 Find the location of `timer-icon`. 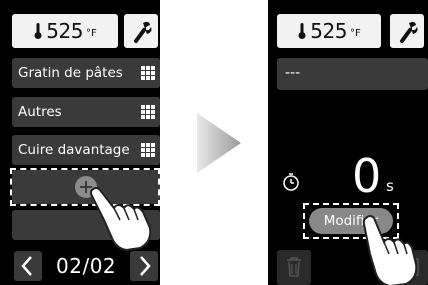

timer-icon is located at coordinates (291, 182).